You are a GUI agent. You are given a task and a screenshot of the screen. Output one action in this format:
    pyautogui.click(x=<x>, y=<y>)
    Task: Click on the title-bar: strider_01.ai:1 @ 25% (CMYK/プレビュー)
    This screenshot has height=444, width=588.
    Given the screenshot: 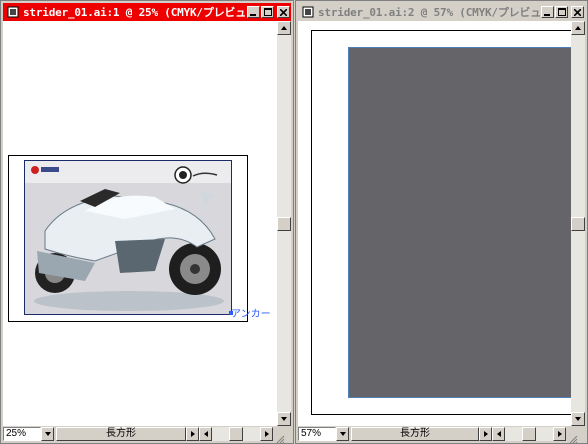 What is the action you would take?
    pyautogui.click(x=147, y=12)
    